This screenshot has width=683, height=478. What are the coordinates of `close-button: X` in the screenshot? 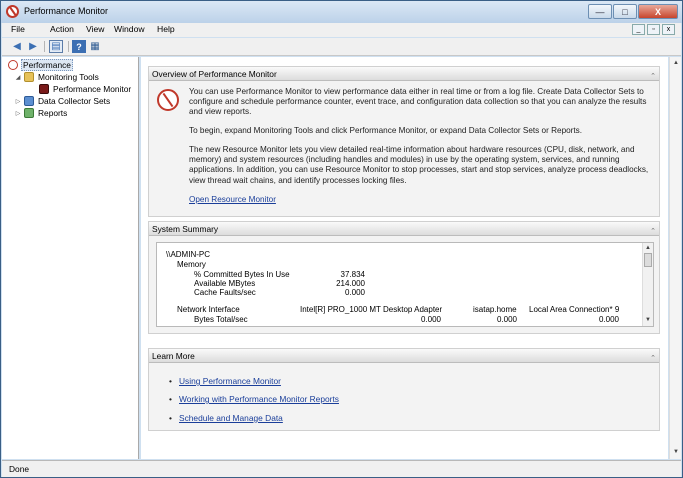 It's located at (658, 11).